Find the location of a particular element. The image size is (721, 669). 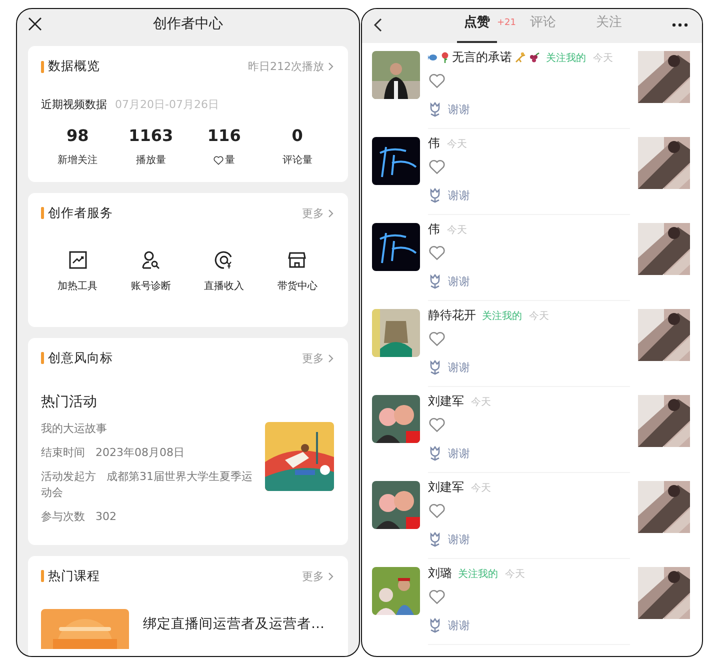

service-label: 直播收入 is located at coordinates (224, 285).